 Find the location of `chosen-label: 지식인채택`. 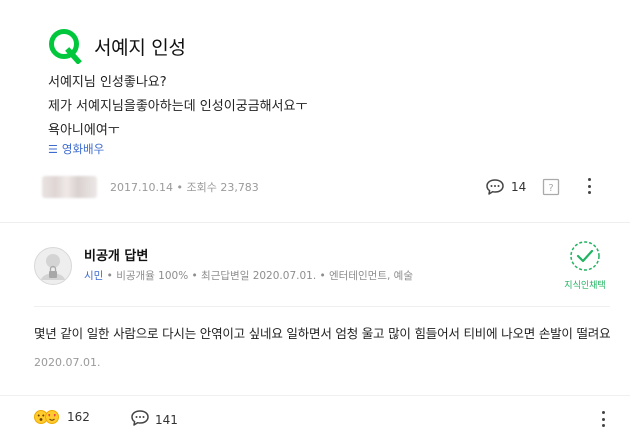

chosen-label: 지식인채택 is located at coordinates (585, 286).